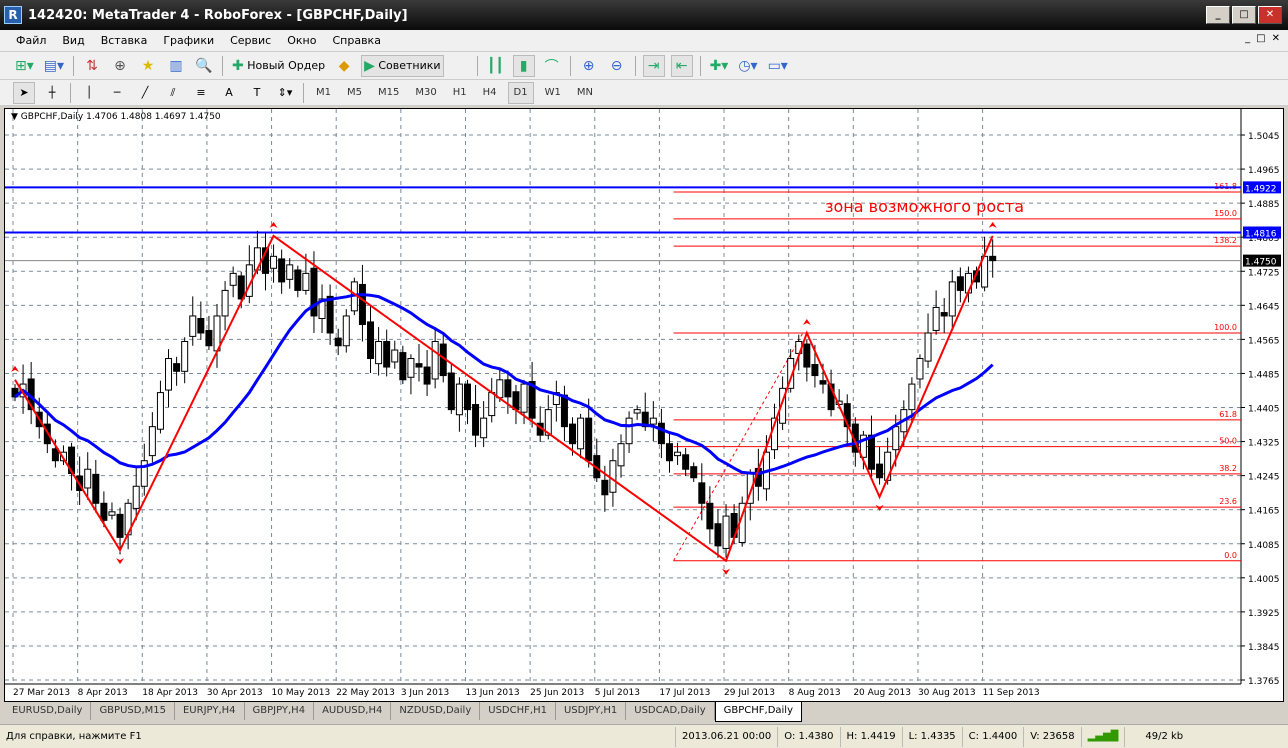 The image size is (1288, 748). I want to click on timeframe-m1: M1, so click(323, 93).